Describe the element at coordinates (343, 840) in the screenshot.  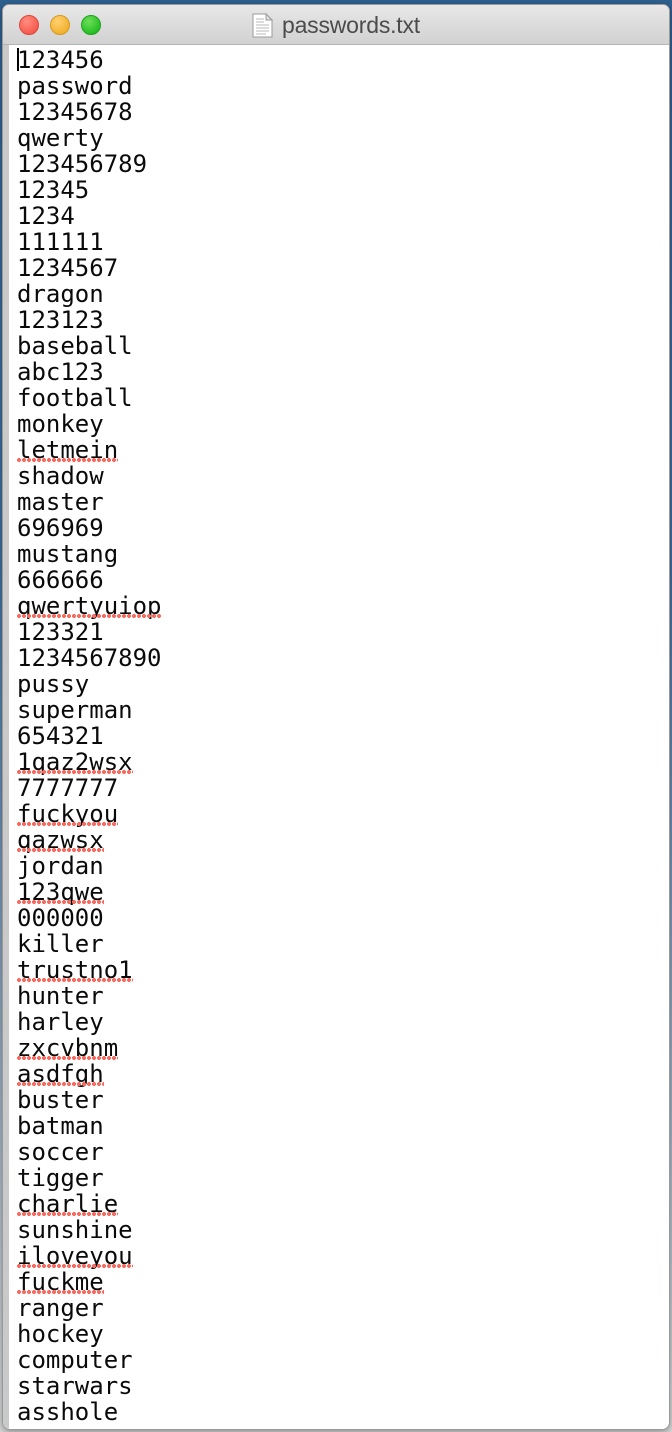
I see `text-line: qazwsx` at that location.